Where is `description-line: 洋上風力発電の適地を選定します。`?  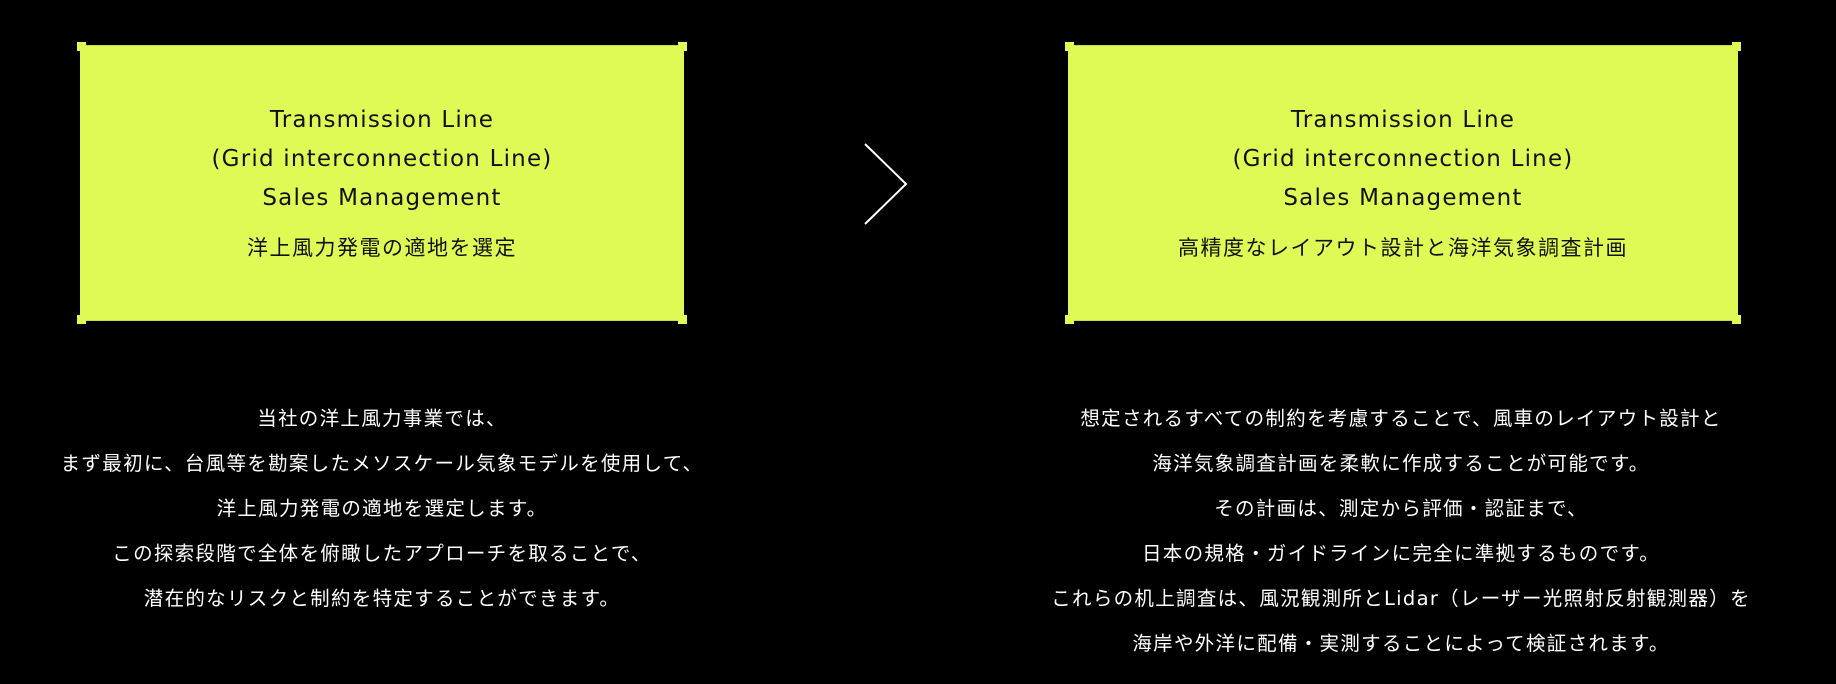 description-line: 洋上風力発電の適地を選定します。 is located at coordinates (382, 508).